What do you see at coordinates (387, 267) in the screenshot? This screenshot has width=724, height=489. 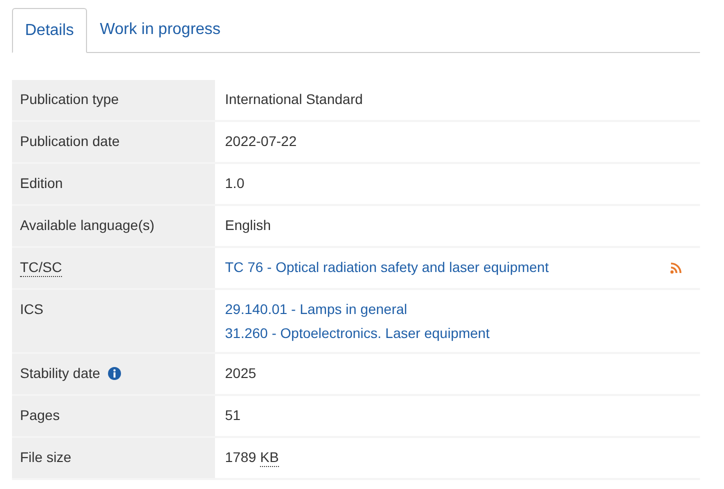 I see `ics-link: TC 76 - Optical radiation safety and laser equipment` at bounding box center [387, 267].